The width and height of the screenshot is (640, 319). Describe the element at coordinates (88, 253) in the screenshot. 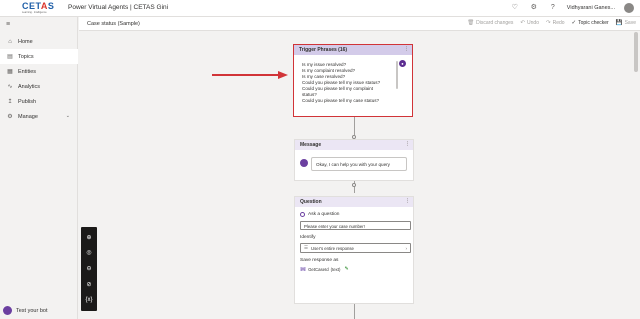

I see `fit-icon: ◎` at that location.